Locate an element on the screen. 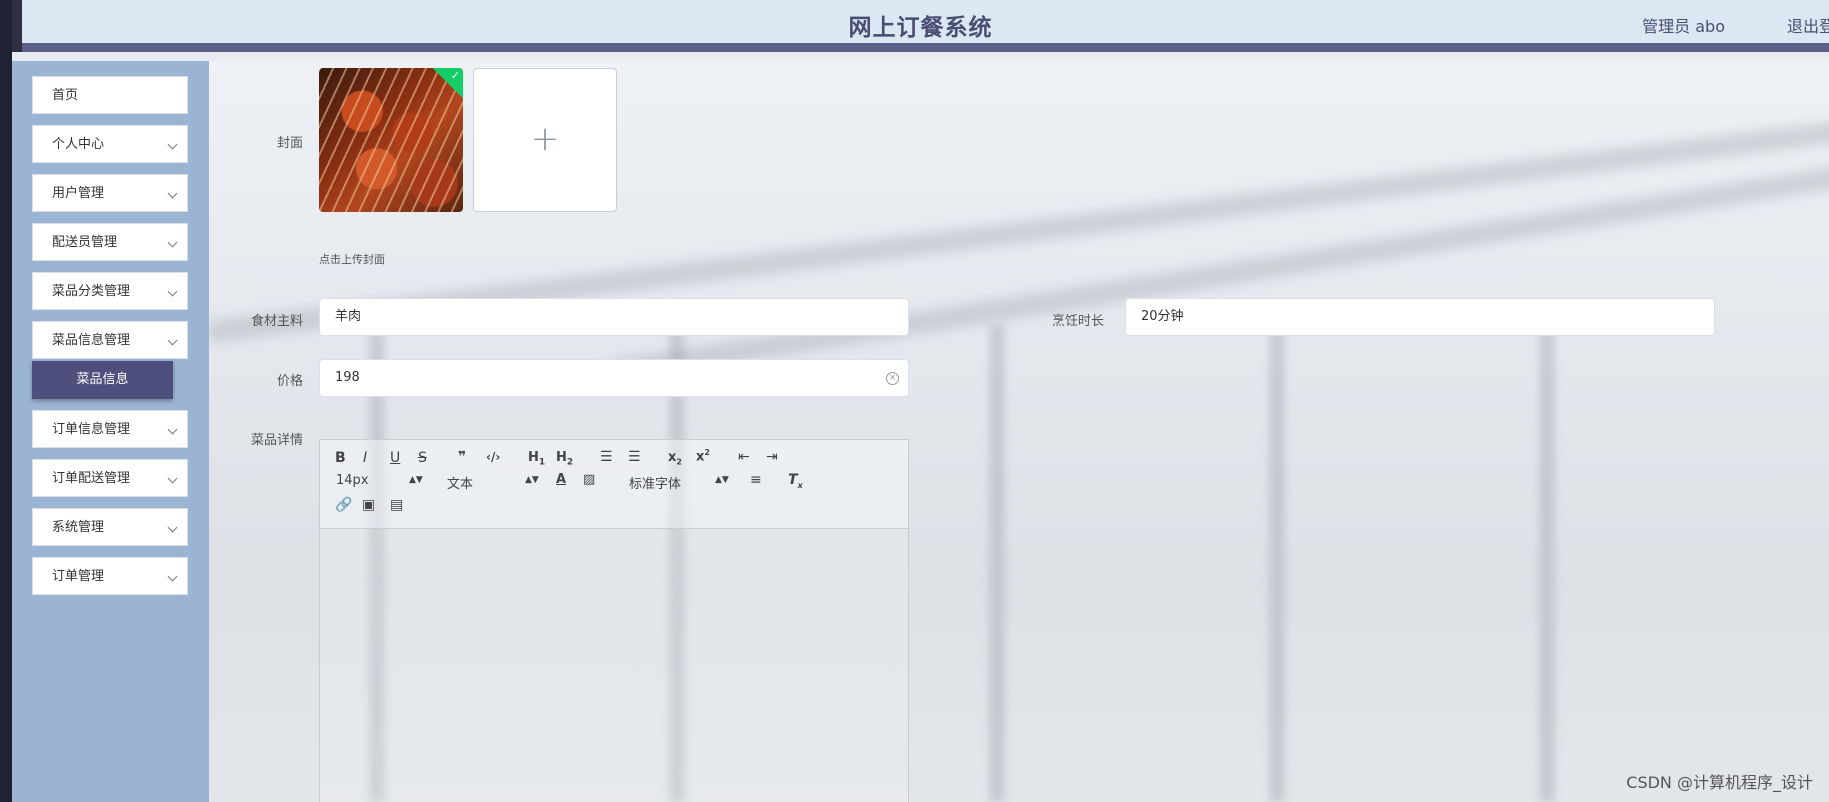  upload-hint: 点击上传封面 is located at coordinates (352, 259).